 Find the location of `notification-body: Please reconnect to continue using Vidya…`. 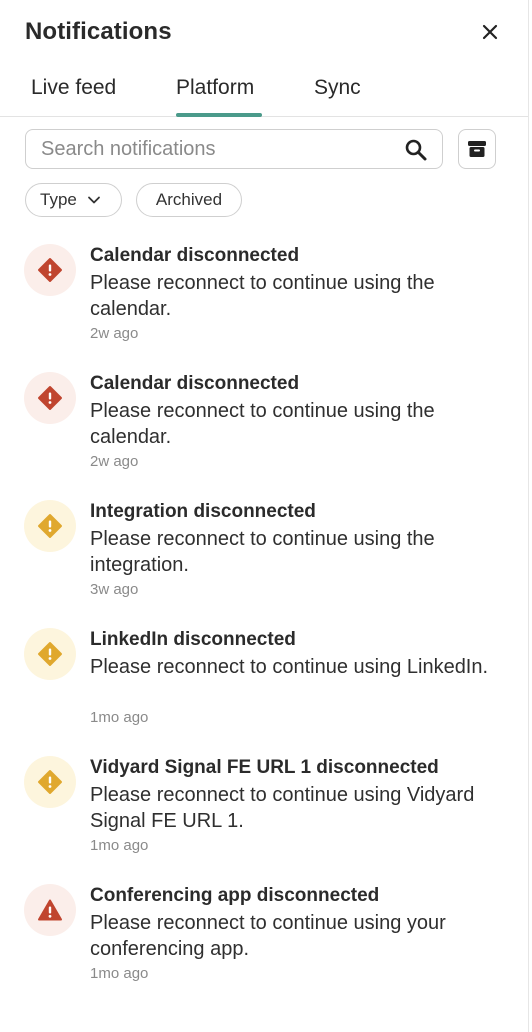

notification-body: Please reconnect to continue using Vidya… is located at coordinates (282, 808).